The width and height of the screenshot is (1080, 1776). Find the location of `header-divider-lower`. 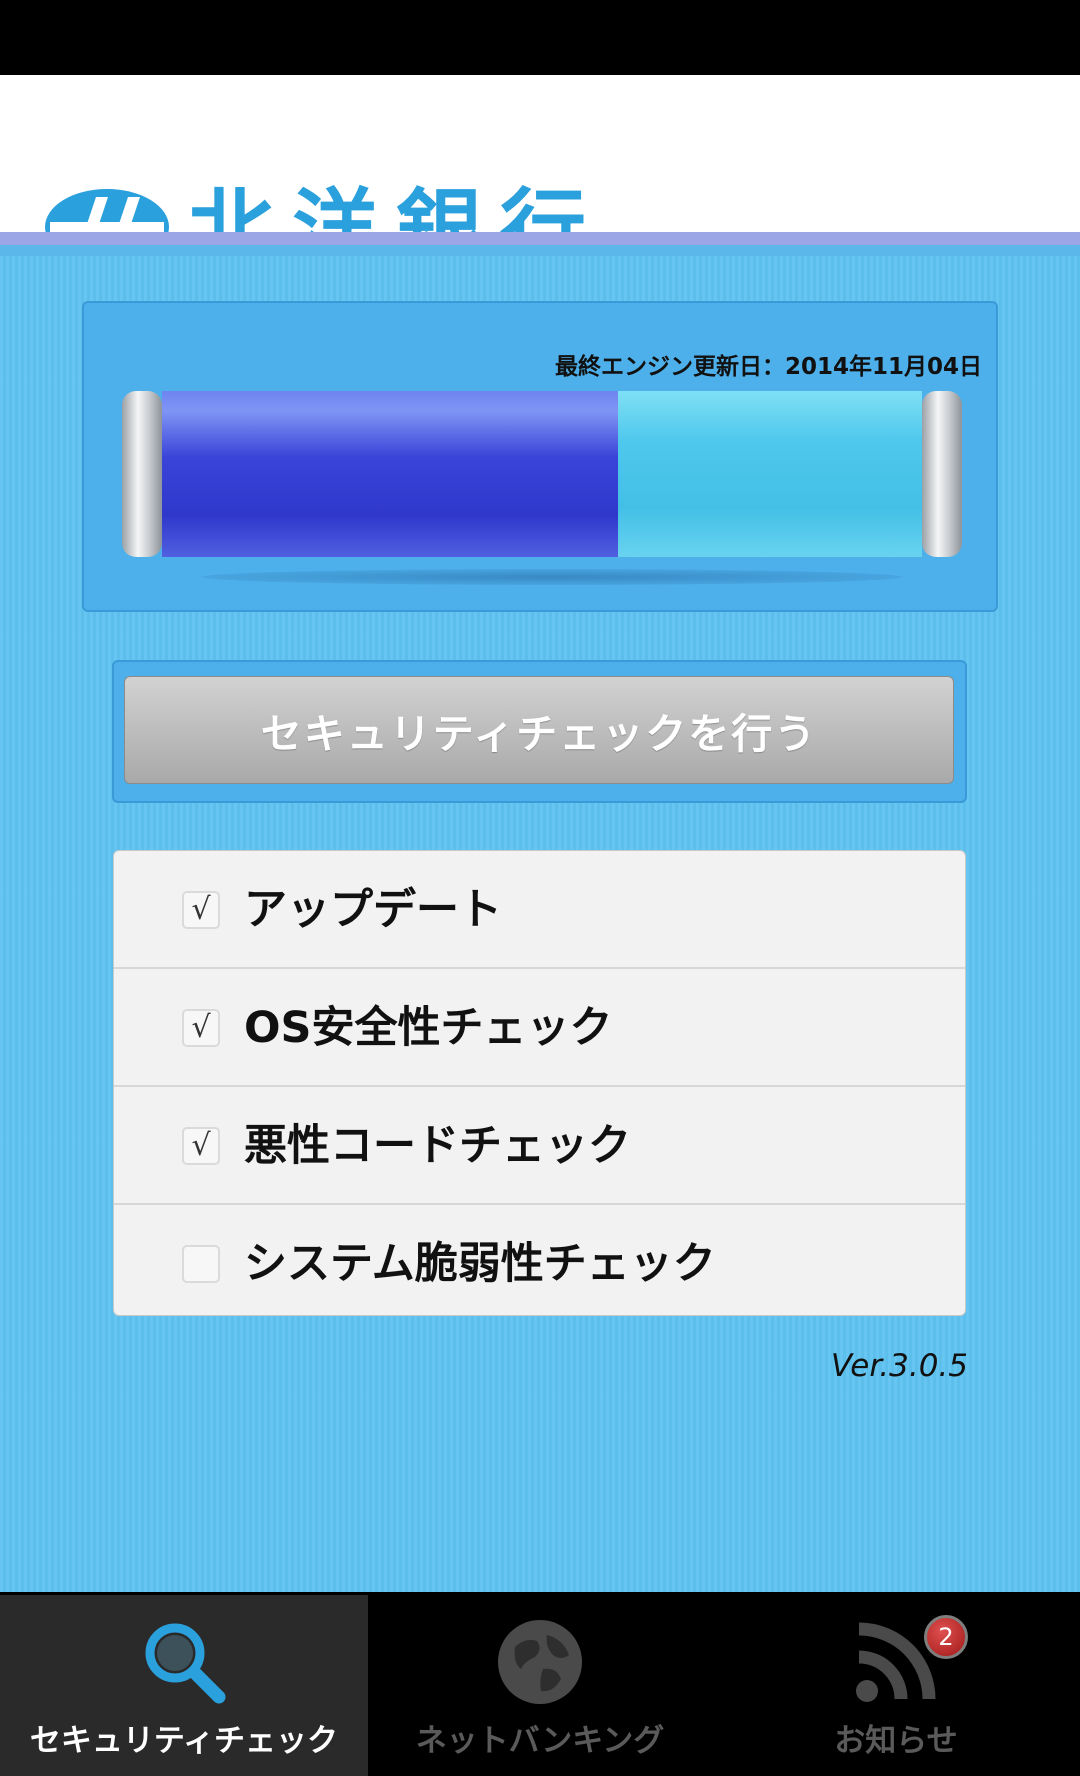

header-divider-lower is located at coordinates (540, 250).